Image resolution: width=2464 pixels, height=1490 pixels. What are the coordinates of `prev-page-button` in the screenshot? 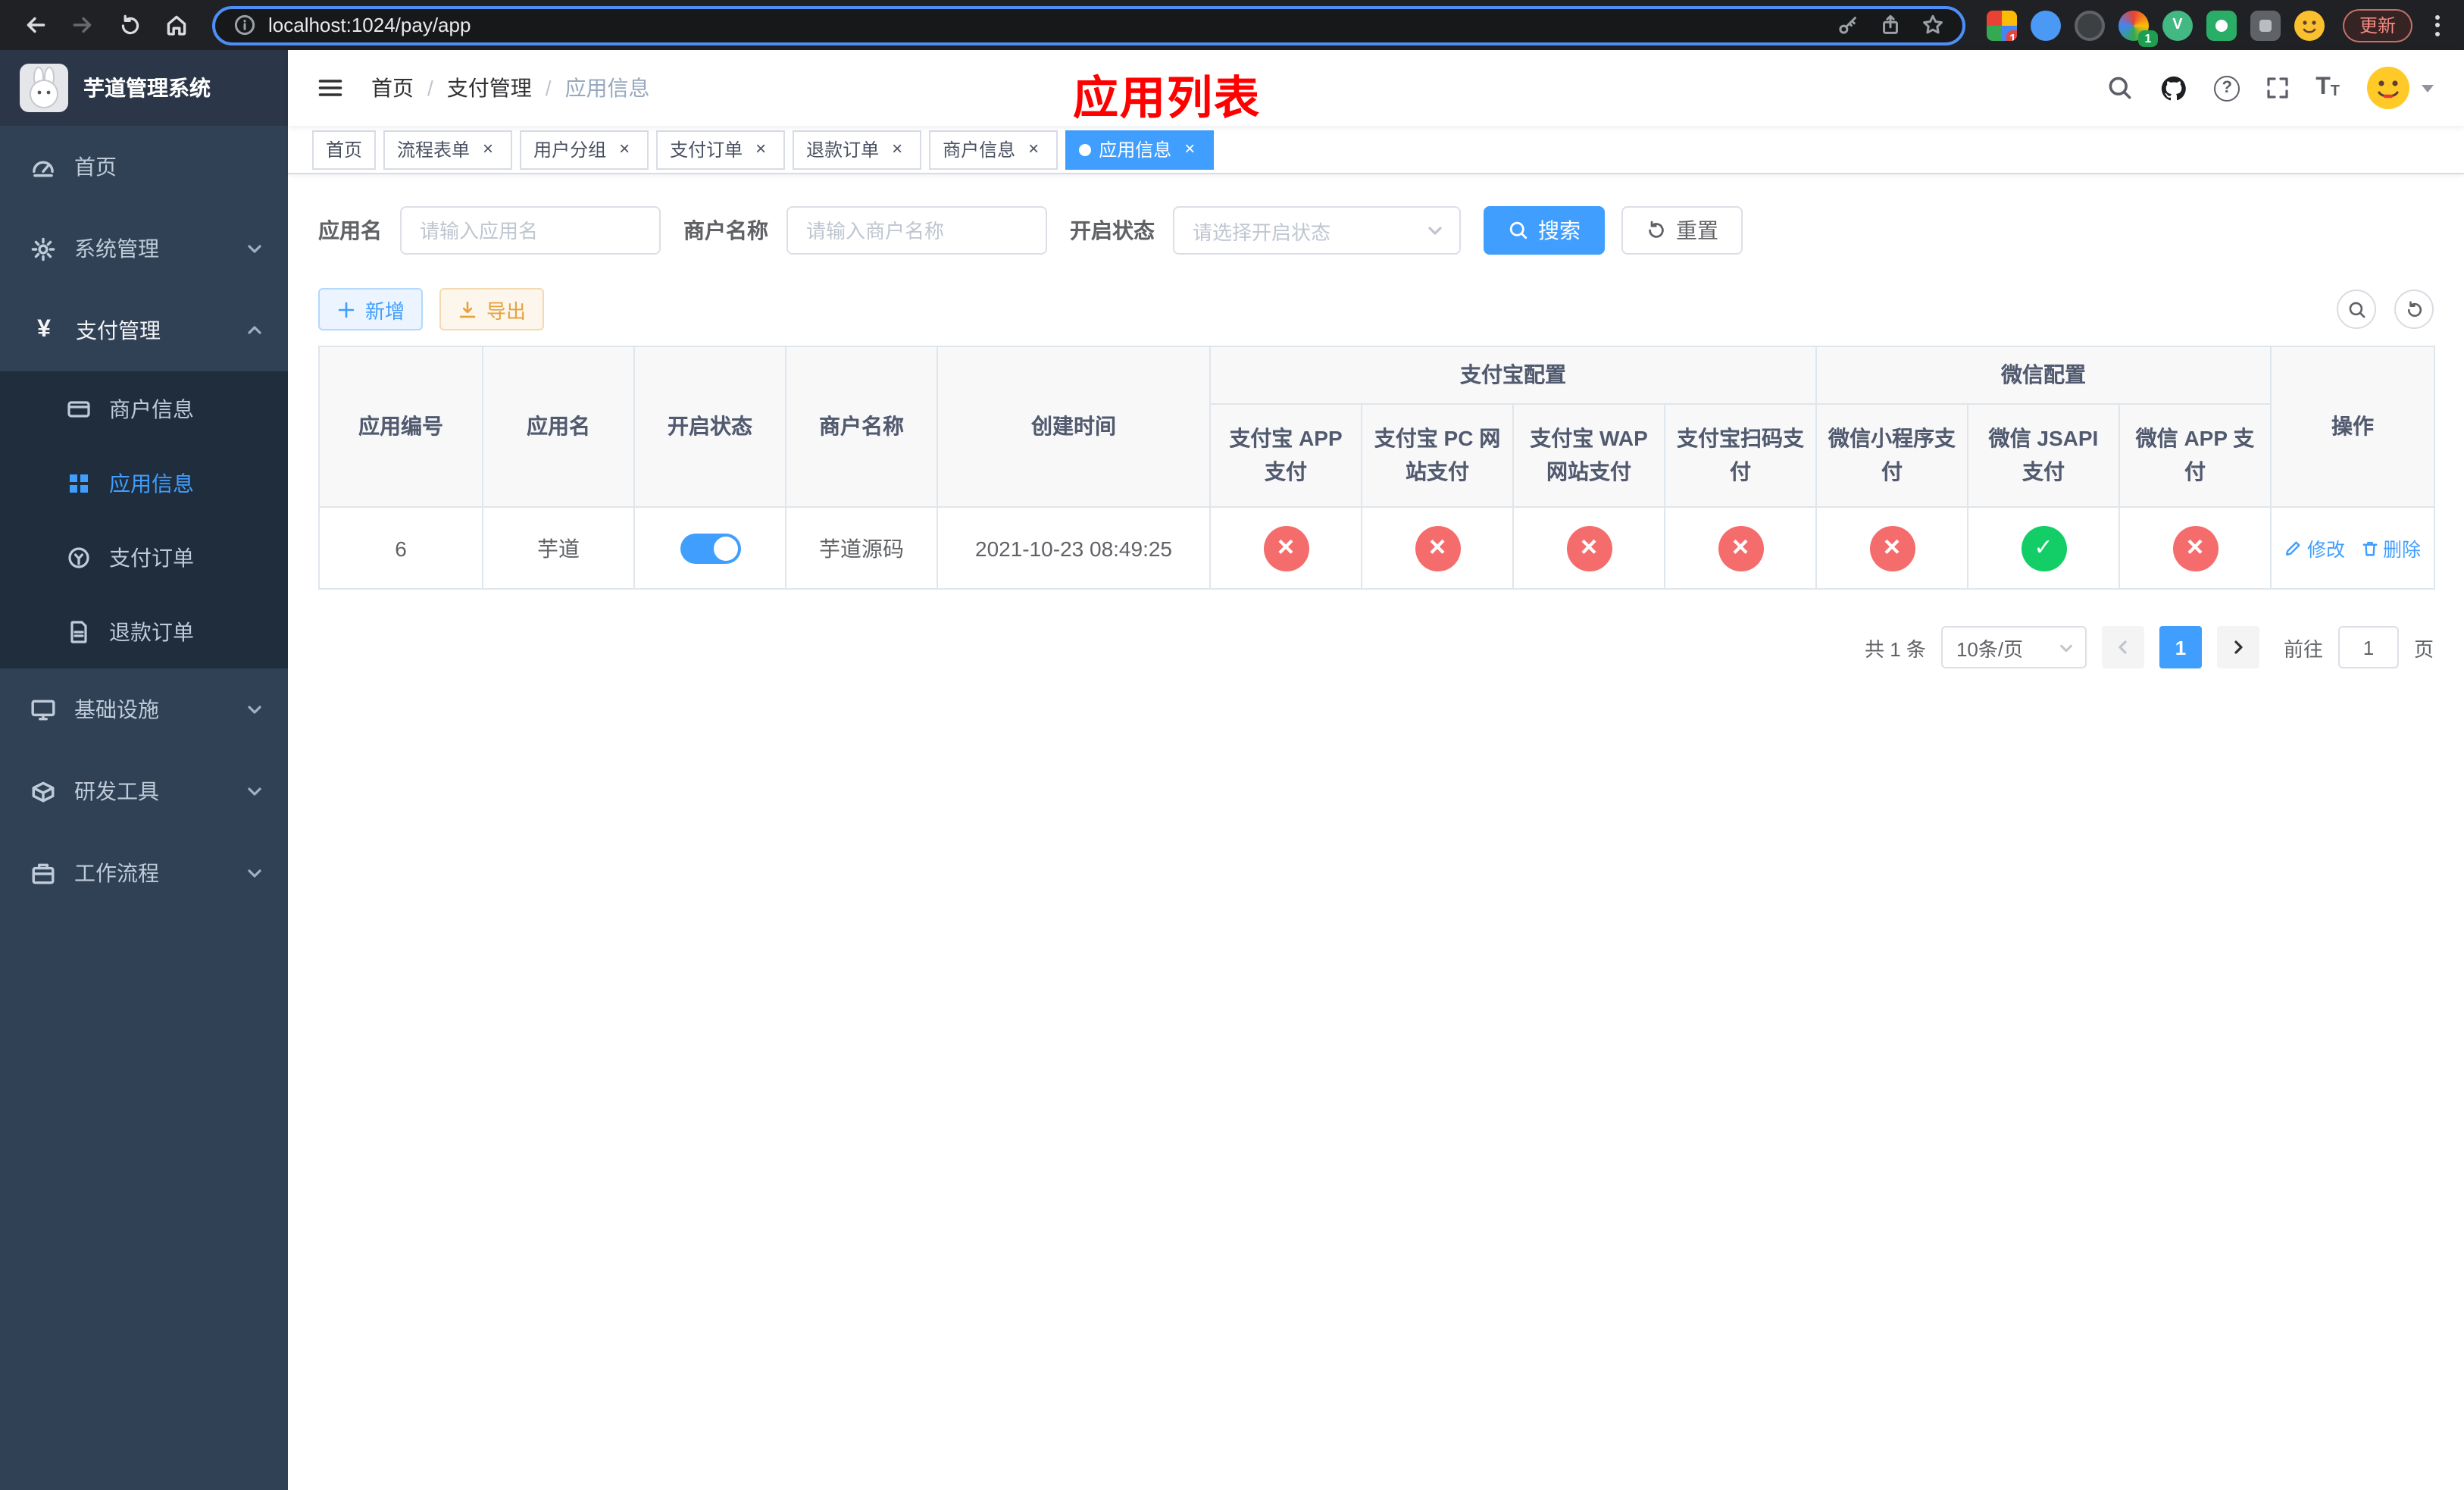 It's located at (2122, 647).